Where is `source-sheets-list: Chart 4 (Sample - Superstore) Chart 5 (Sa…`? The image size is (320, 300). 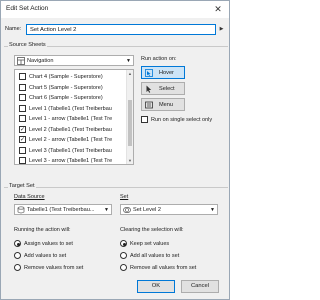
source-sheets-list: Chart 4 (Sample - Superstore) Chart 5 (Sa… is located at coordinates (74, 117).